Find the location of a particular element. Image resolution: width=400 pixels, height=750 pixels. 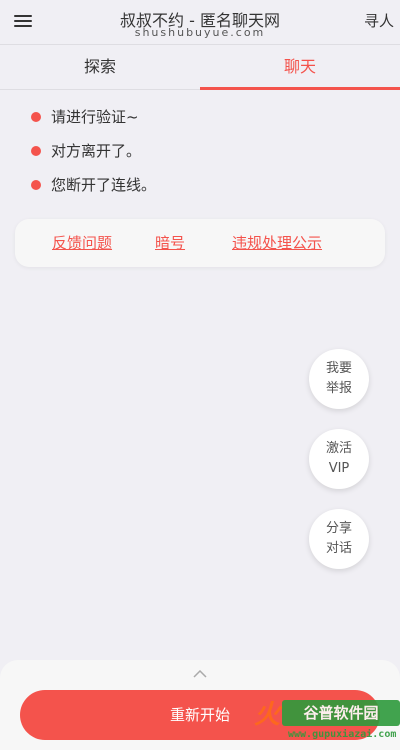

system-message-list: 请进行验证~ 对方离开了。 您断开了连线。 is located at coordinates (200, 151).